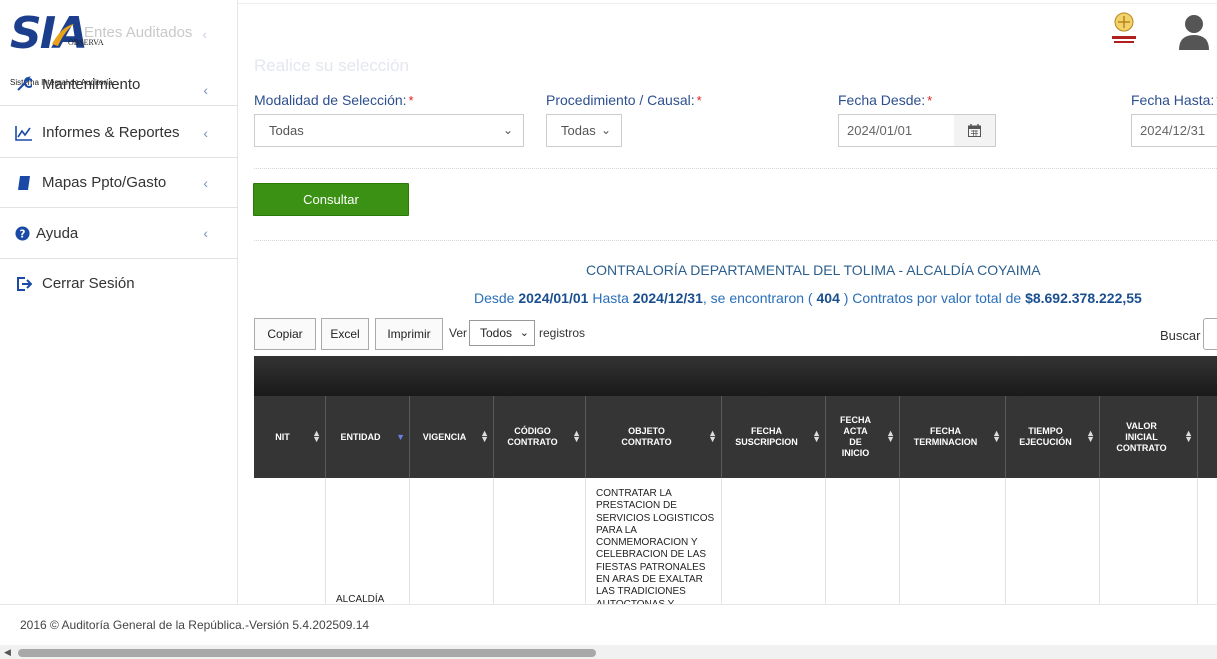 The image size is (1217, 659). I want to click on header-label: OBJETO CONTRATO, so click(646, 436).